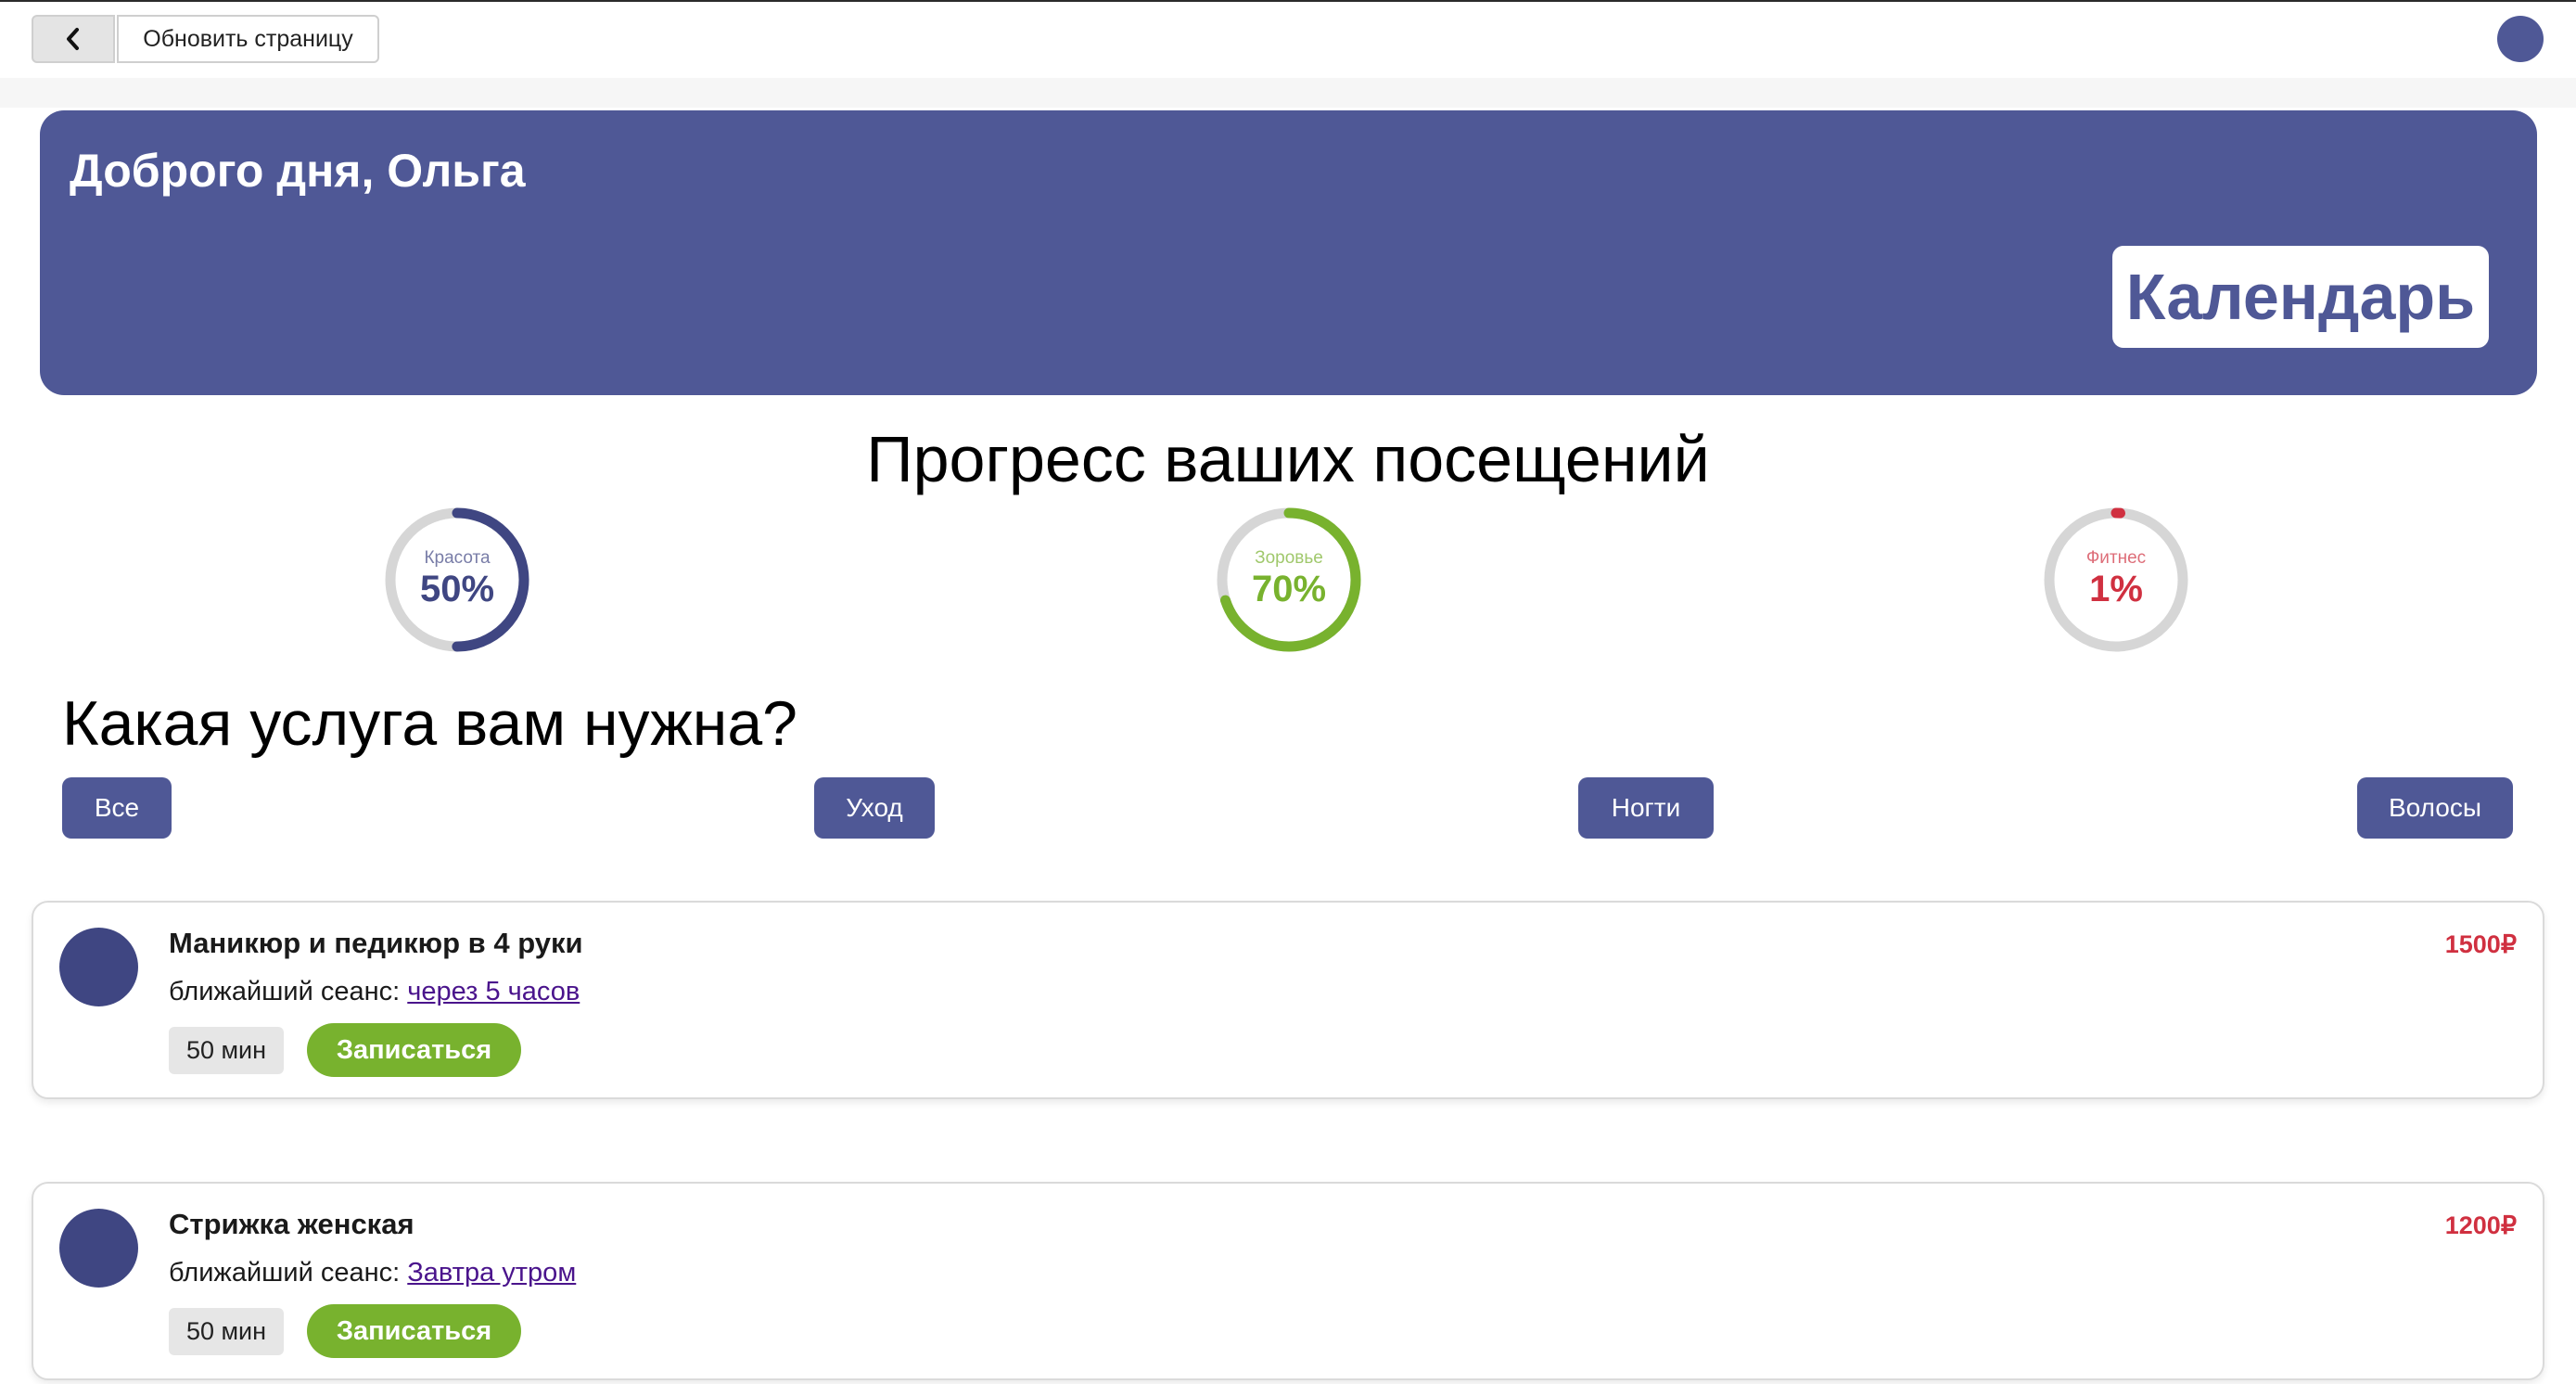 The width and height of the screenshot is (2576, 1384). I want to click on progress-gauge-fitness: Фитнес 1%, so click(2116, 580).